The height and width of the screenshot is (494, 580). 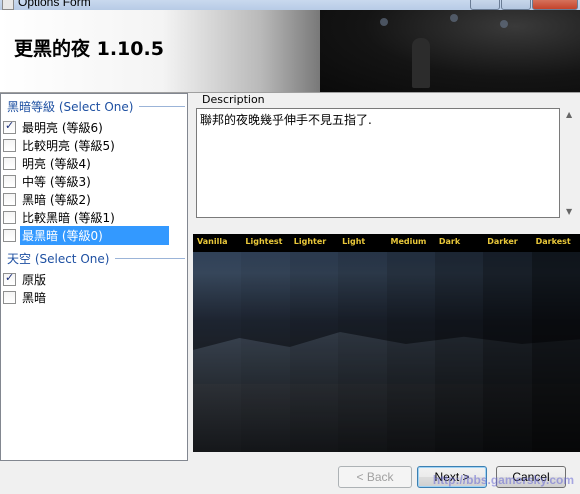 I want to click on preview-column-label: Darkest, so click(x=553, y=241).